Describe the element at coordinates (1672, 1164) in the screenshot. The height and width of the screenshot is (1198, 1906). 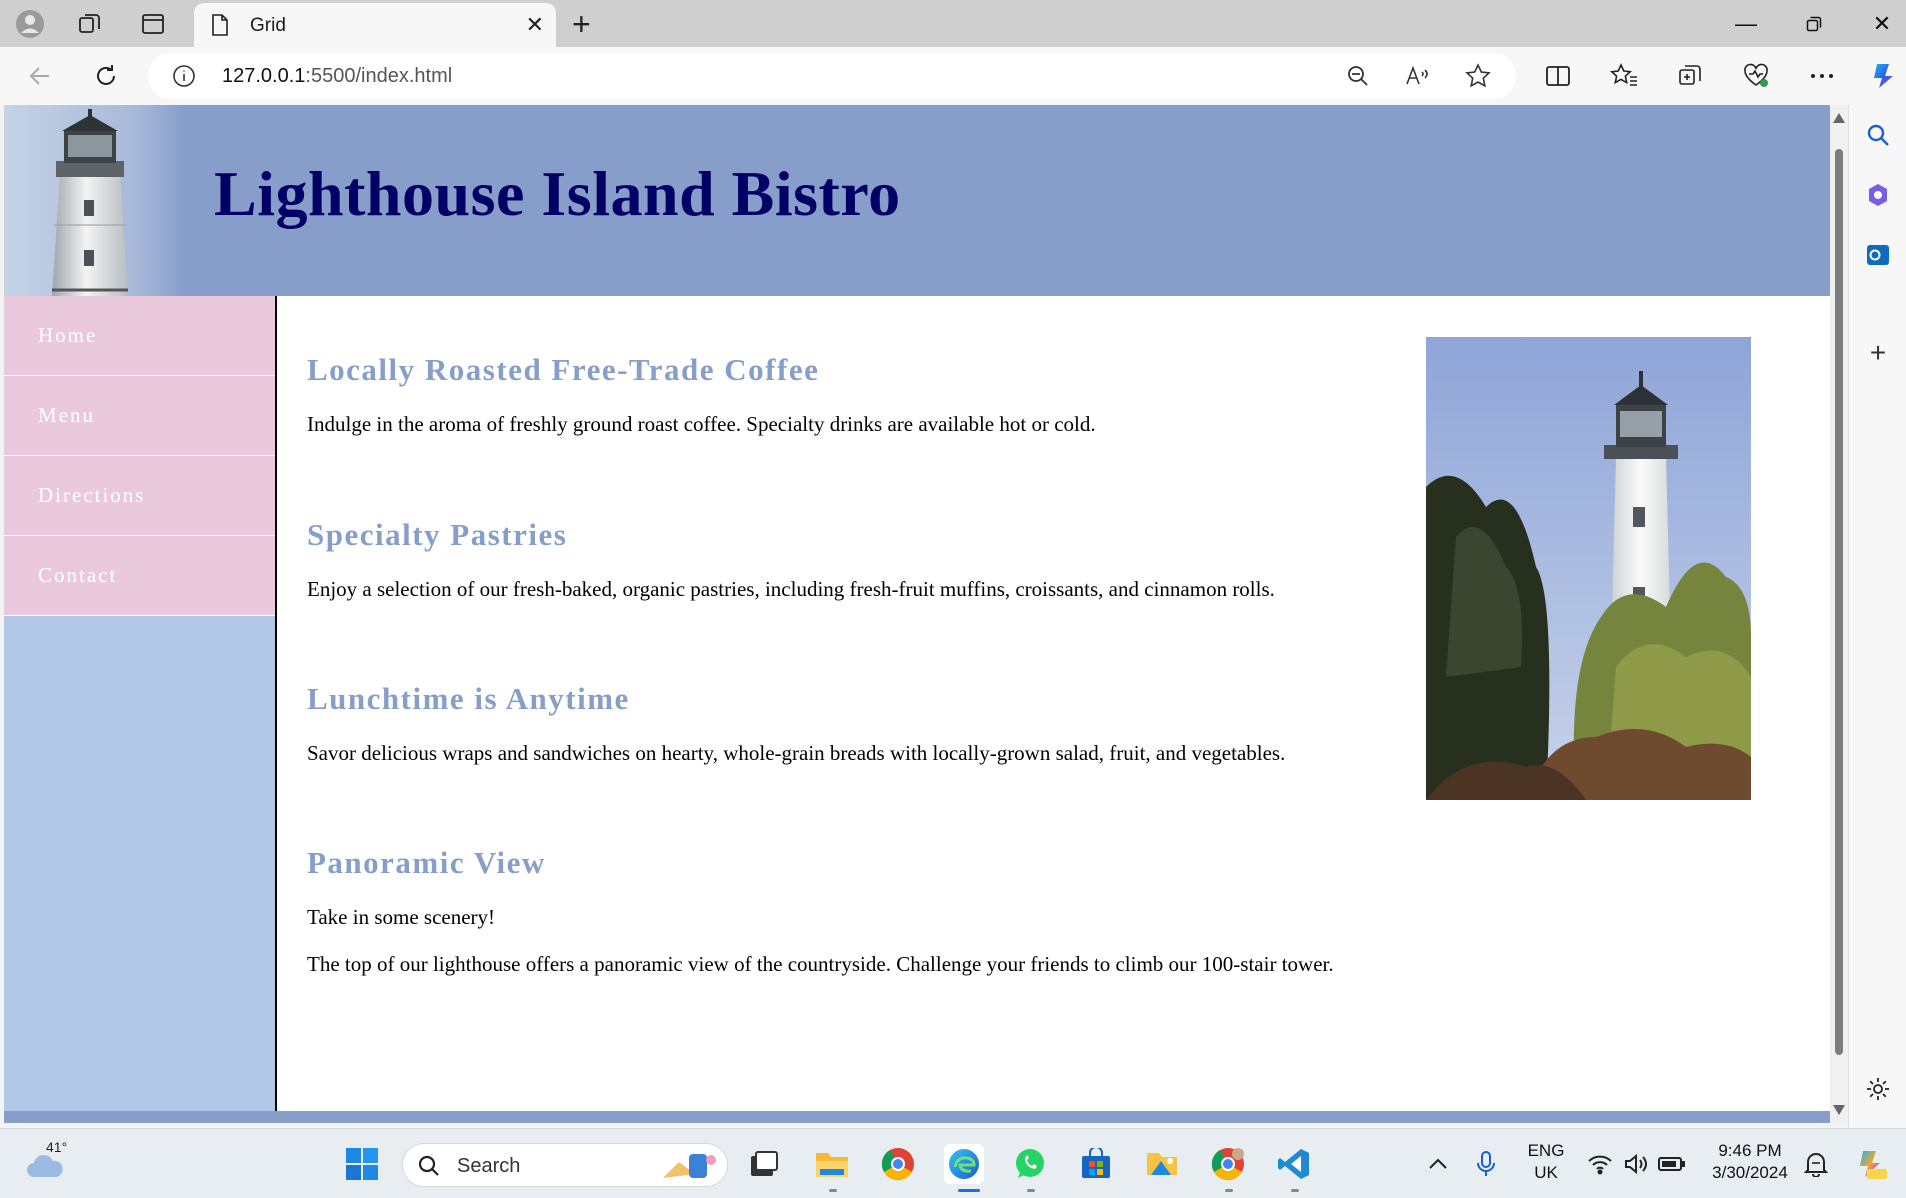
I see `battery-icon` at that location.